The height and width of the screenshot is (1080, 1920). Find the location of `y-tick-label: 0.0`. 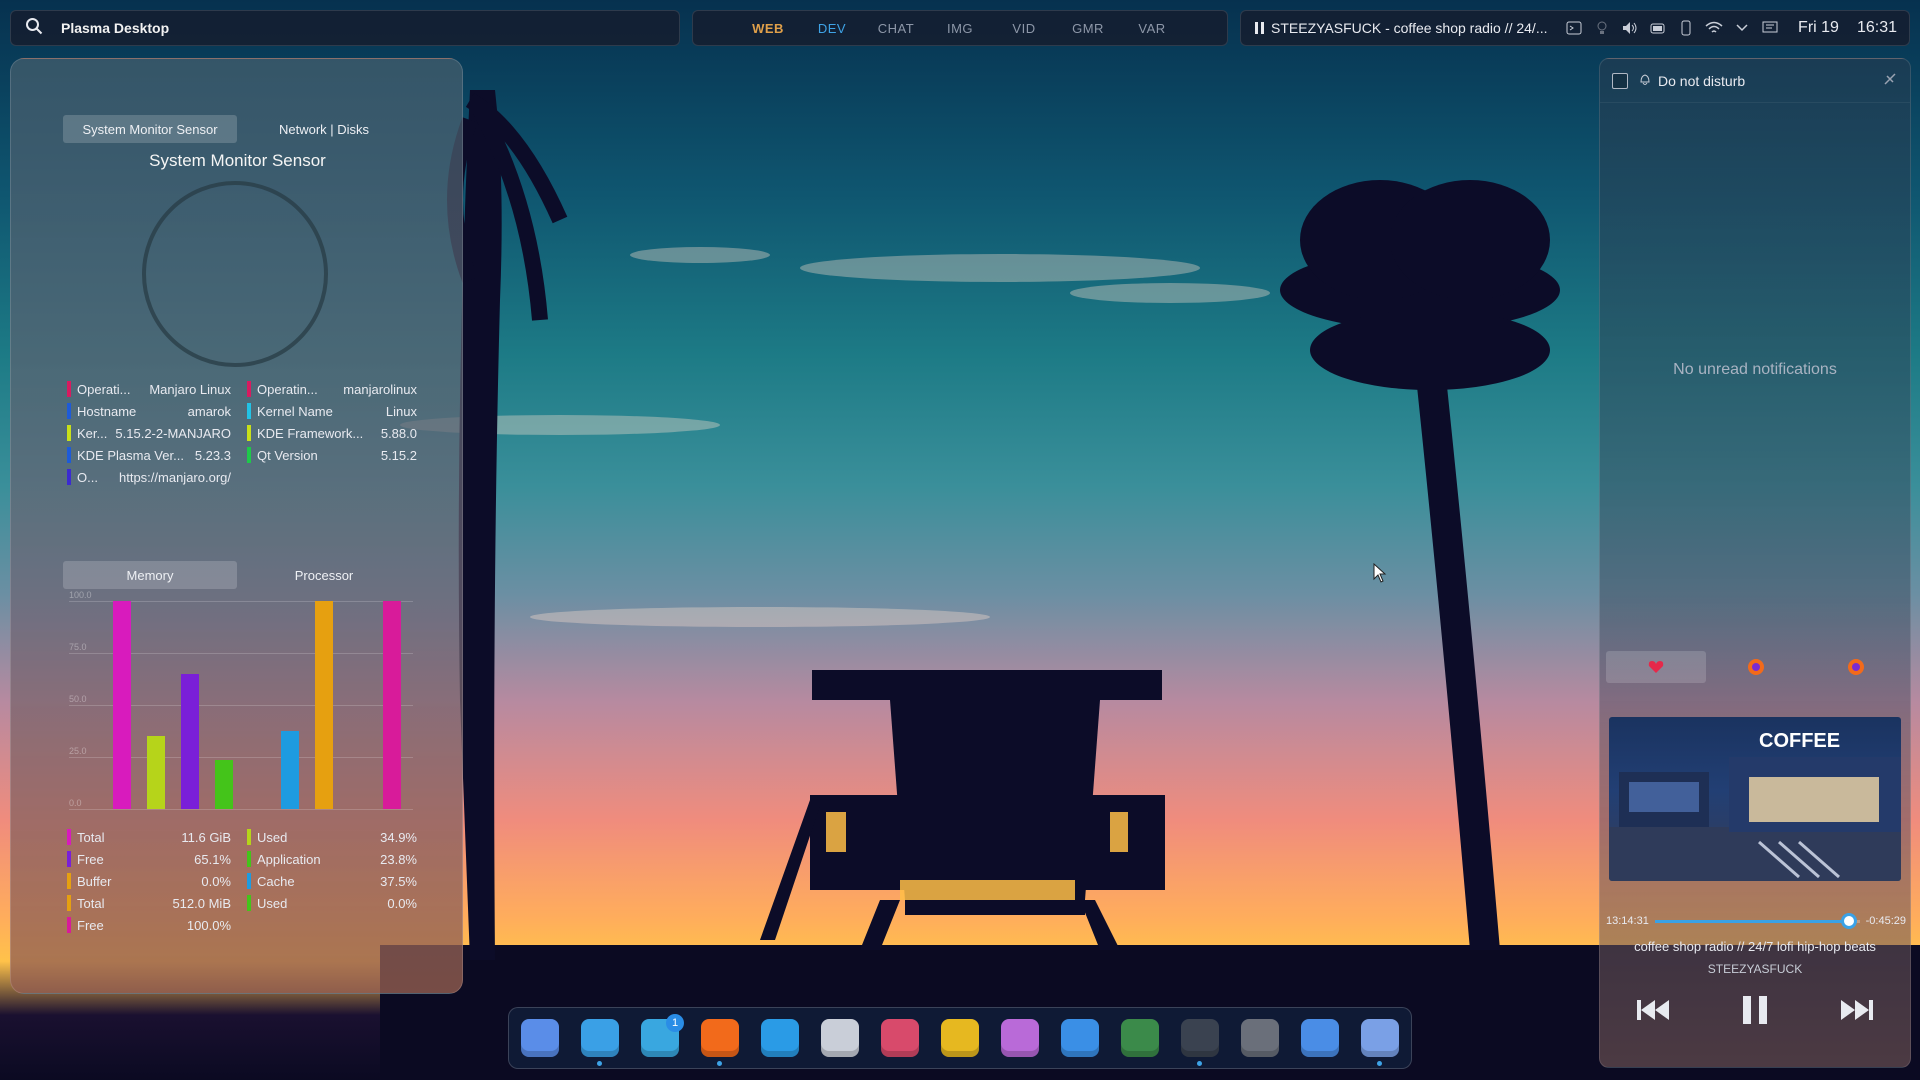

y-tick-label: 0.0 is located at coordinates (75, 803).